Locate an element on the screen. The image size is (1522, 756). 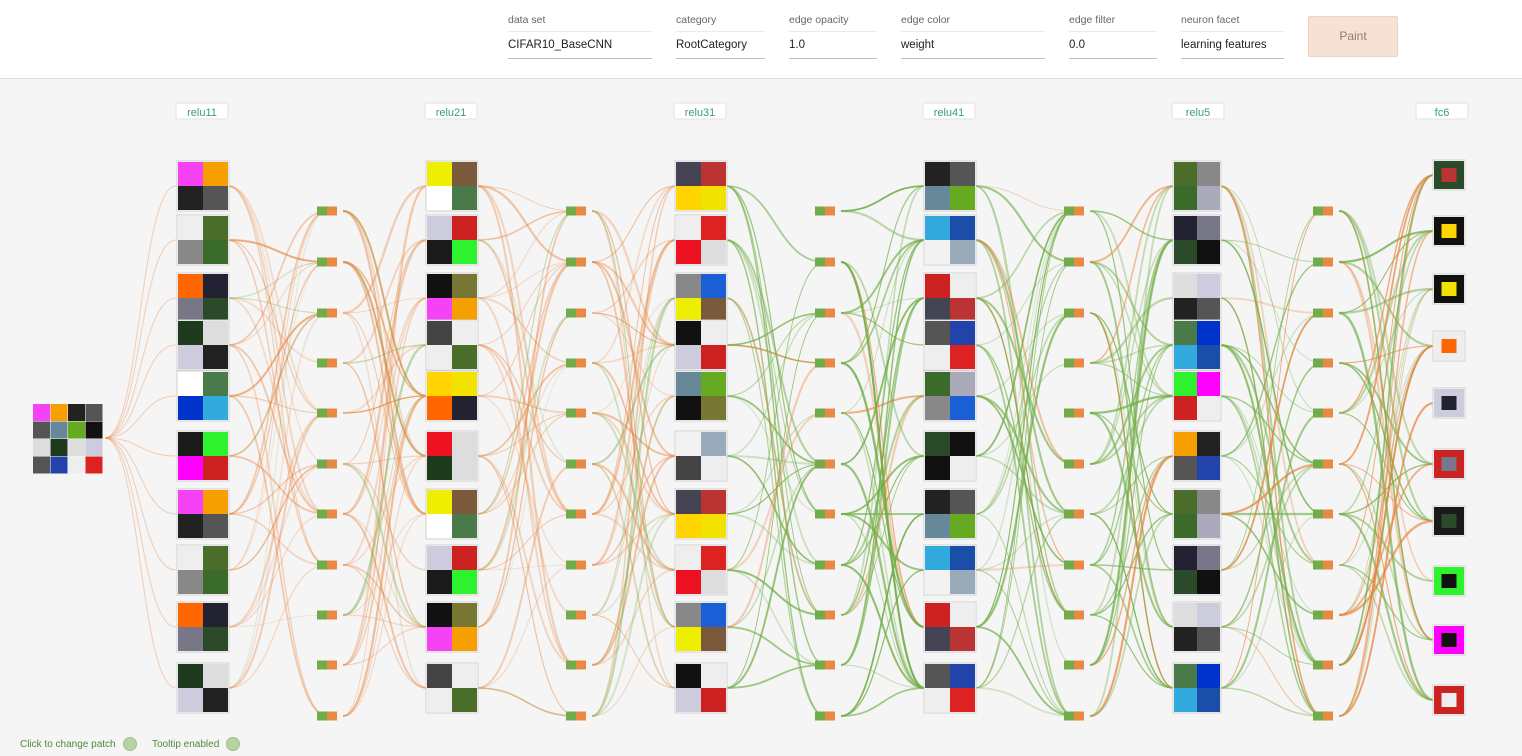
neuron-facet-select: neuron facet learning features is located at coordinates (1232, 36).